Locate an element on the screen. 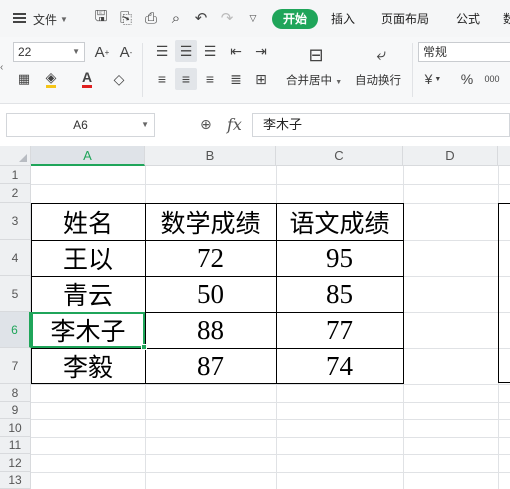  thousands-symbol: 000 is located at coordinates (492, 79).